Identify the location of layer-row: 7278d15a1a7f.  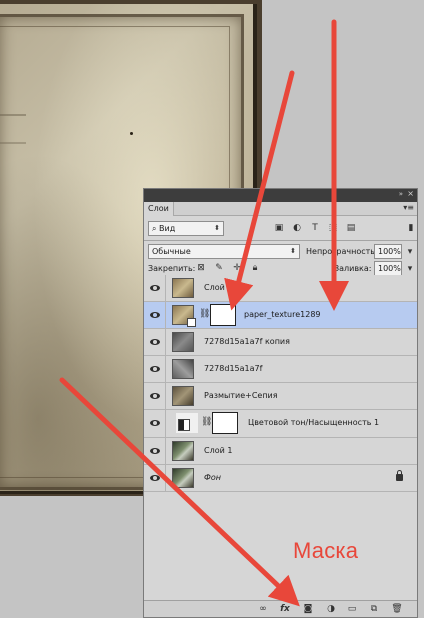
(280, 369).